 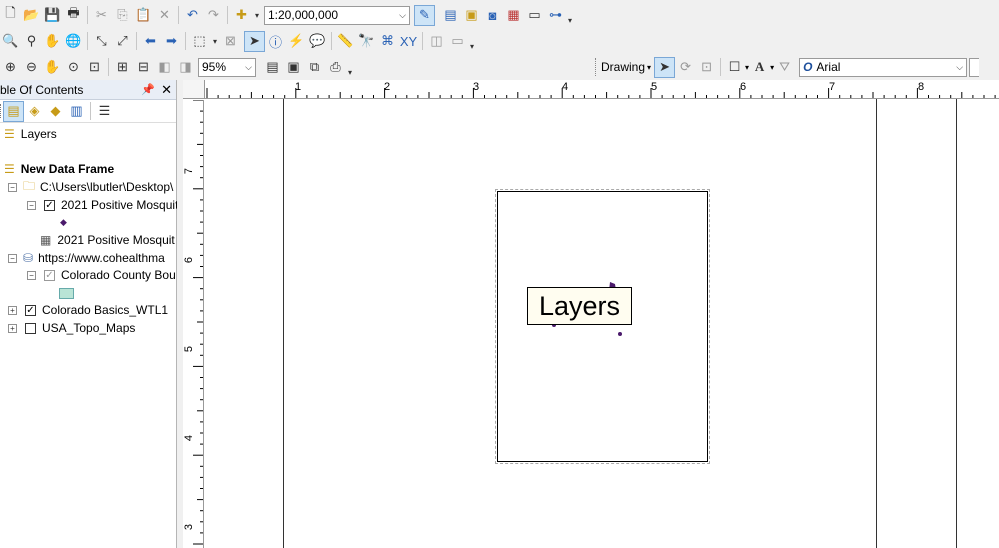 What do you see at coordinates (241, 15) in the screenshot?
I see `add-data-icon: ✚` at bounding box center [241, 15].